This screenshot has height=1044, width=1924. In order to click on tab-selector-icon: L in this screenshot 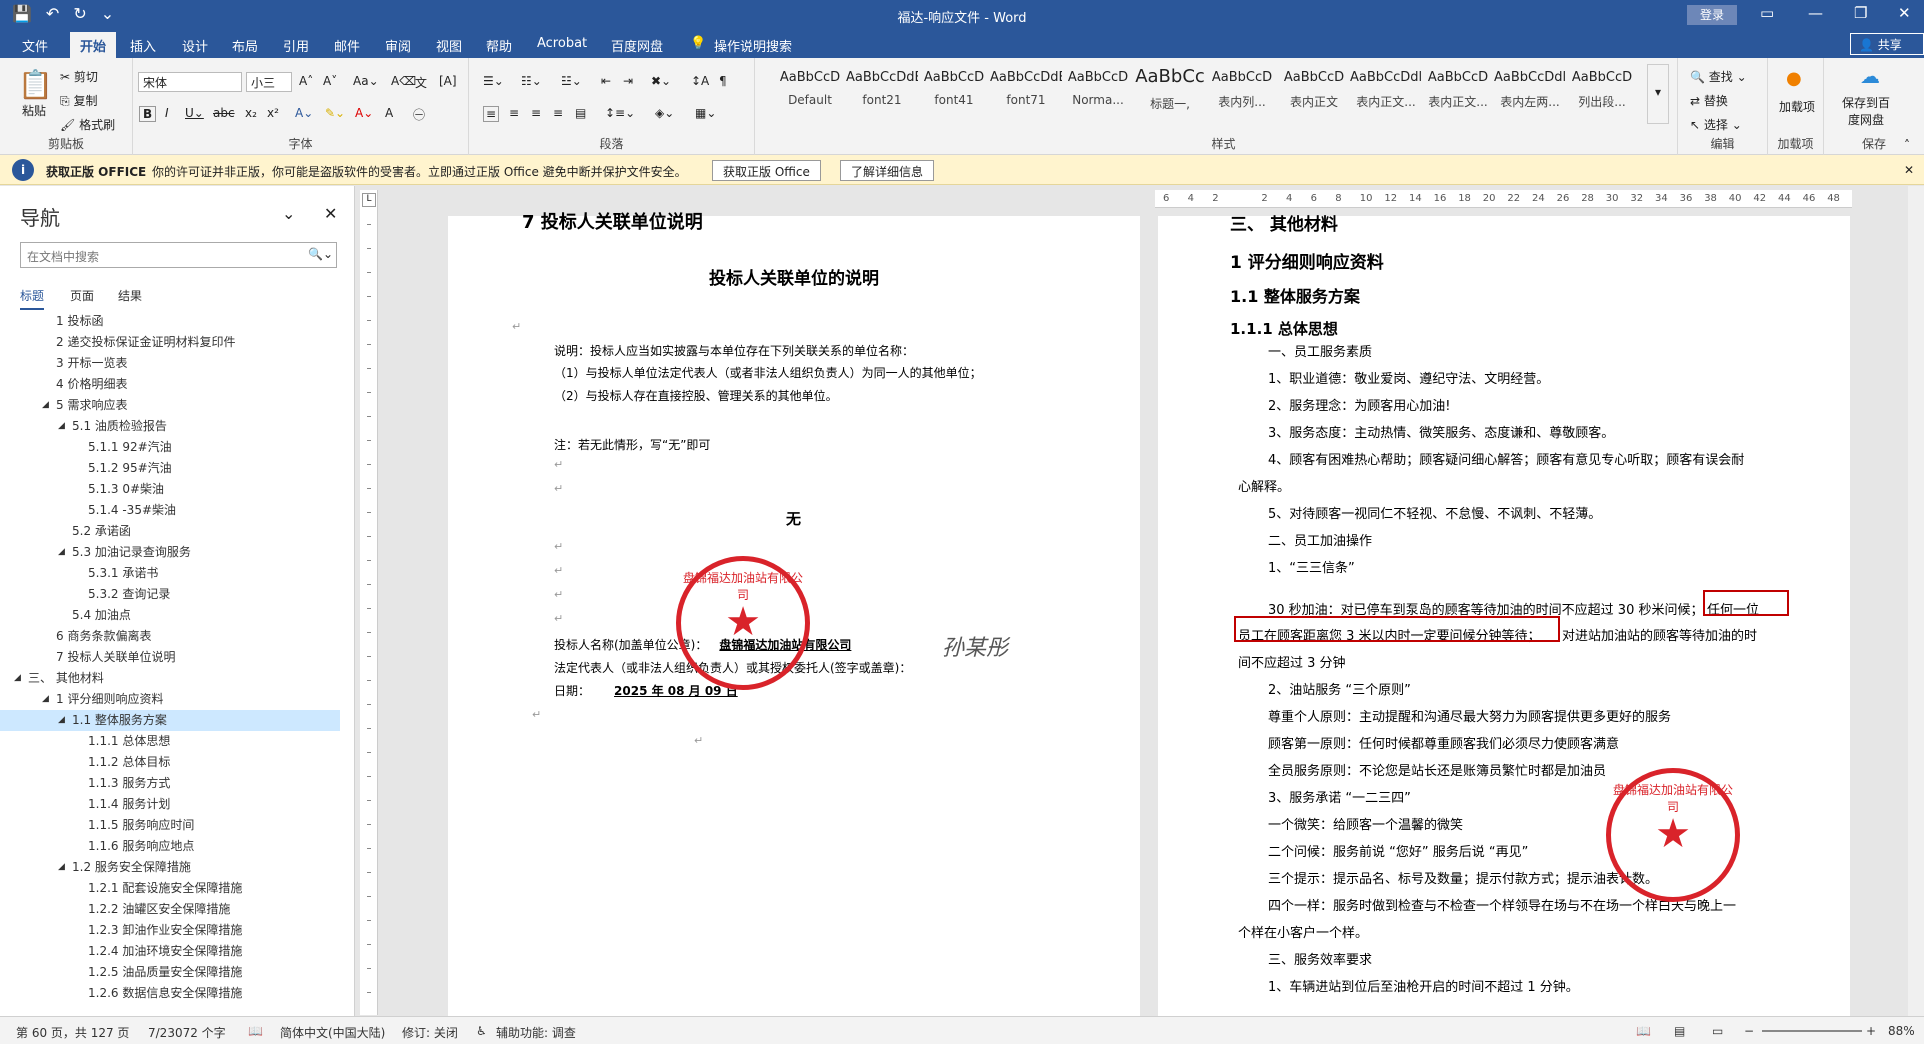, I will do `click(369, 200)`.